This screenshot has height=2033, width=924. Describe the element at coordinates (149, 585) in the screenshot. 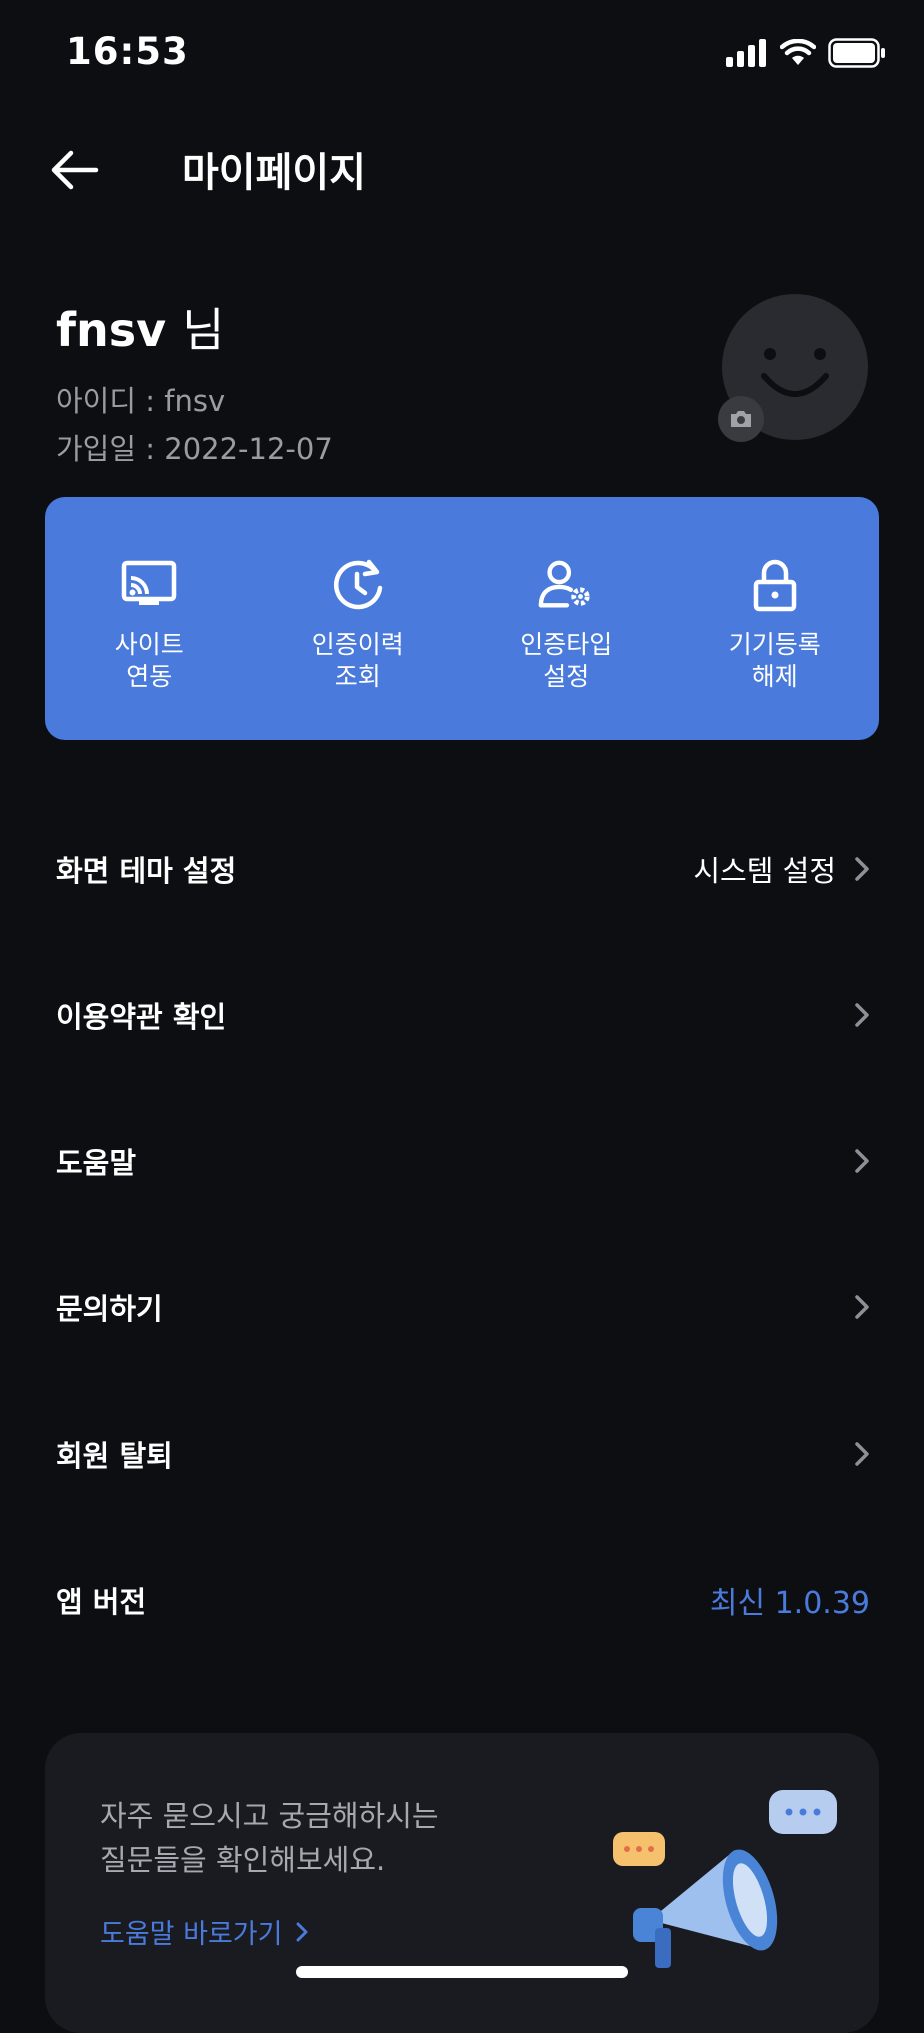

I see `cast-icon` at that location.